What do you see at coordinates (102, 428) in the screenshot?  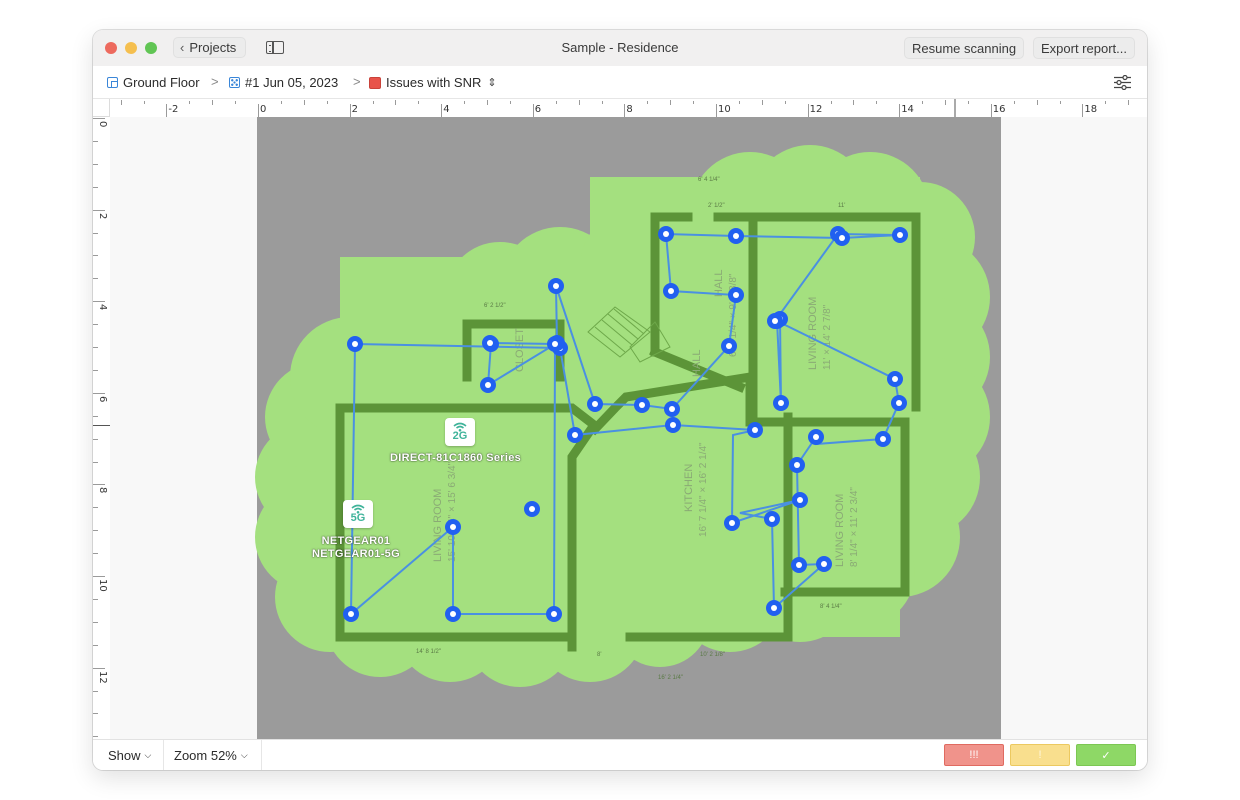 I see `vertical-ruler: 0 2 4 6 8 10 12` at bounding box center [102, 428].